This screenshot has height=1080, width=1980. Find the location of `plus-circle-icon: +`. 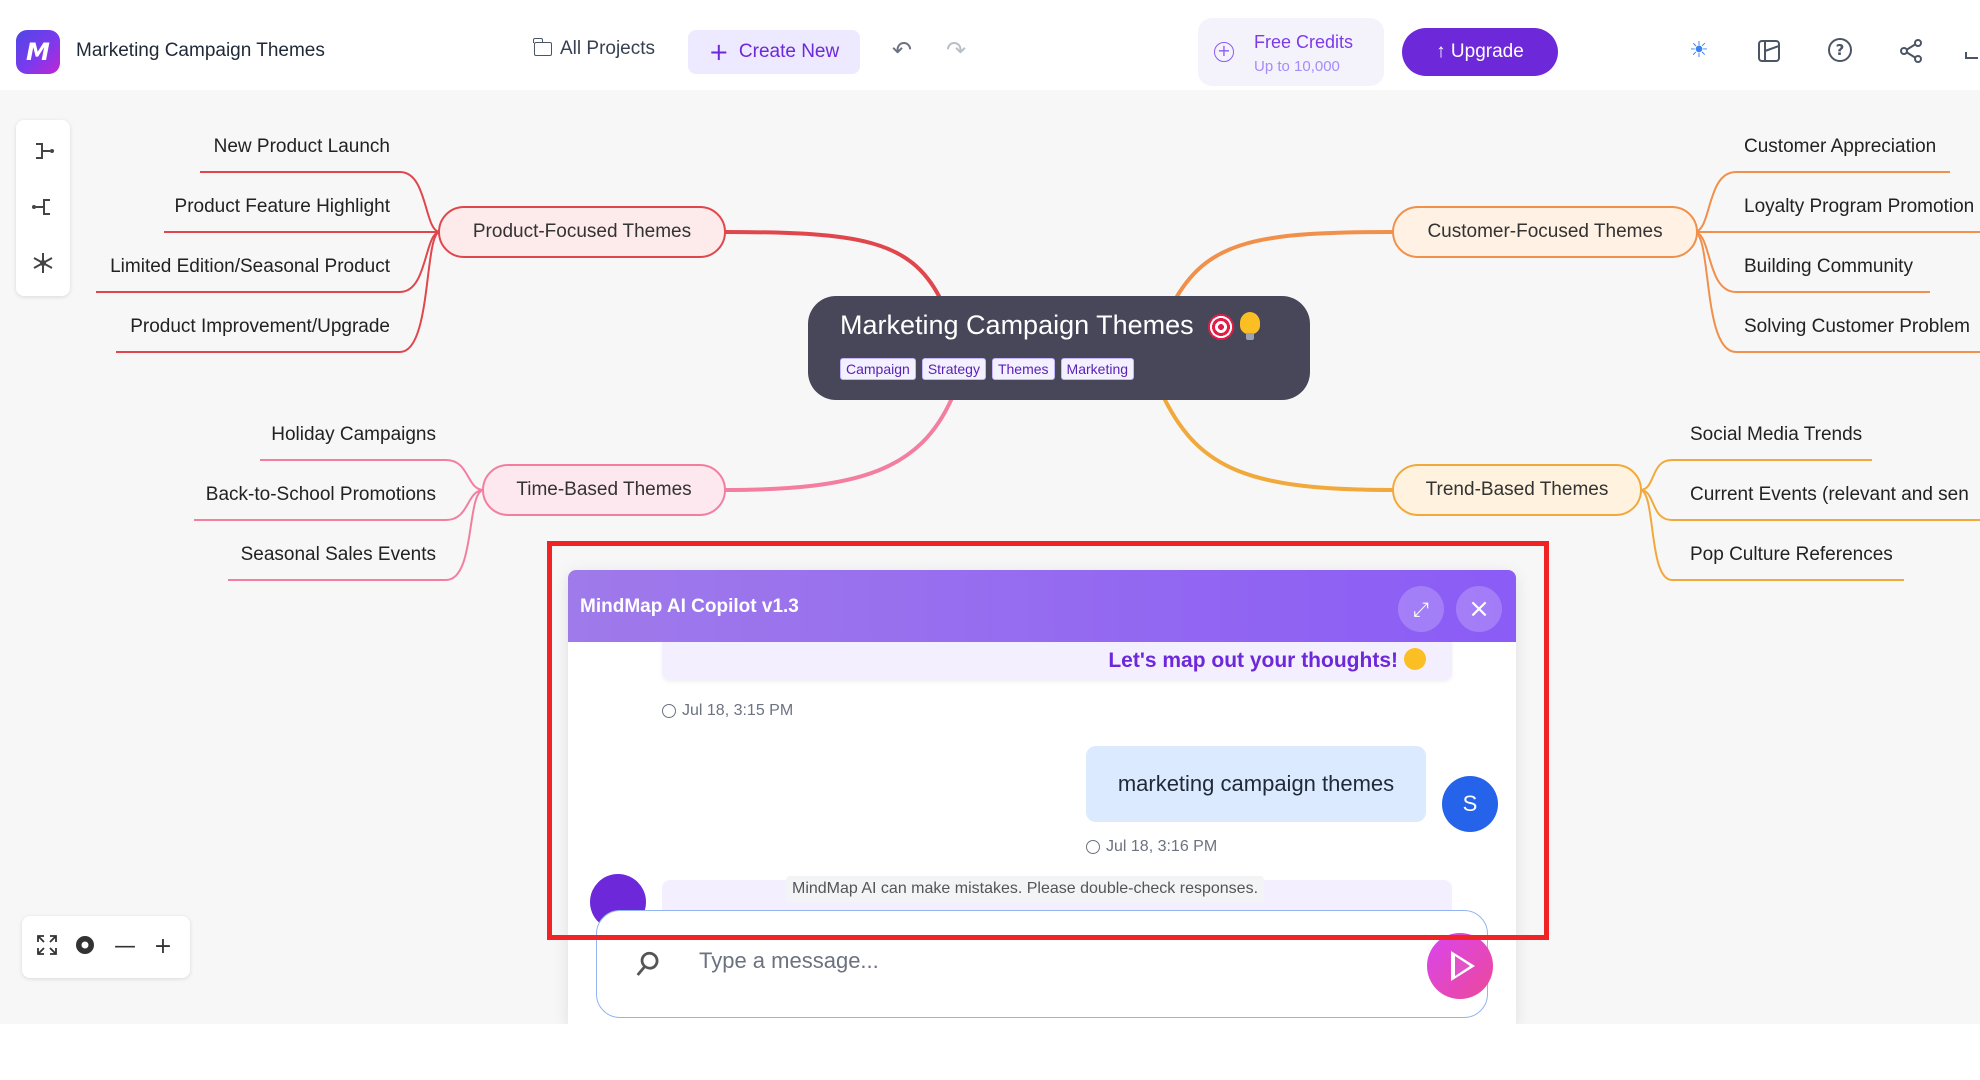

plus-circle-icon: + is located at coordinates (1224, 52).